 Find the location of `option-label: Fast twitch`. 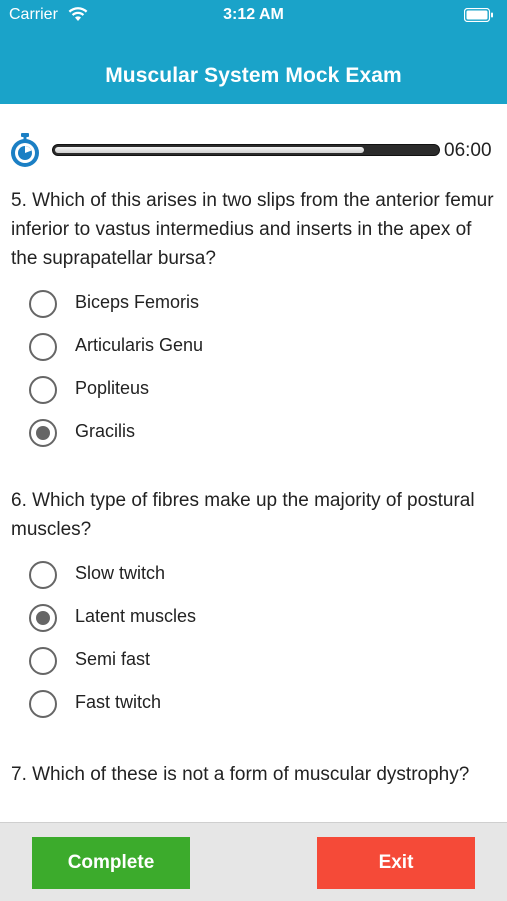

option-label: Fast twitch is located at coordinates (118, 702).